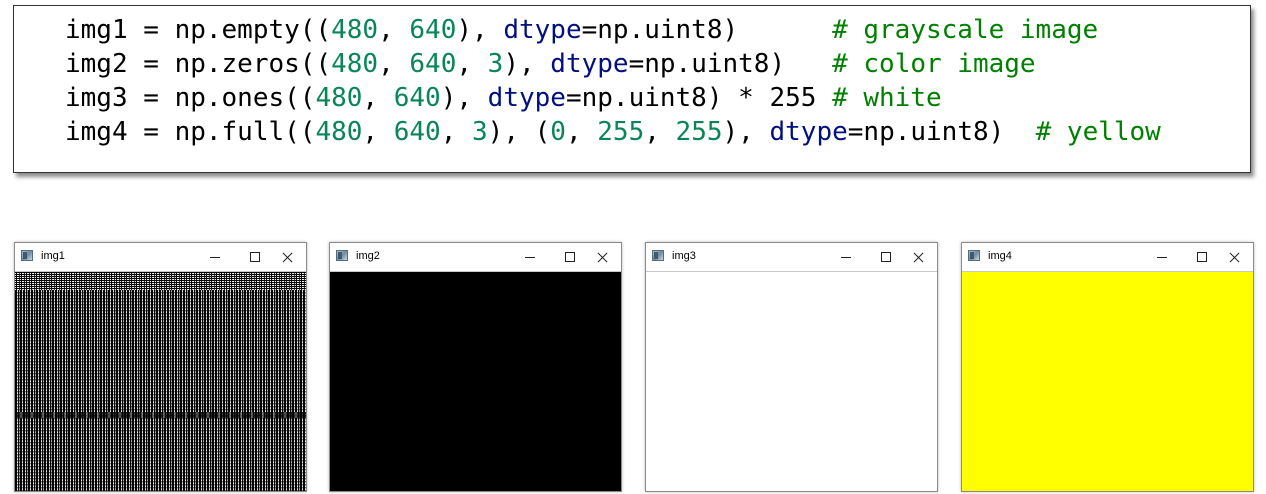 This screenshot has width=1266, height=494. I want to click on code-comment: # color image, so click(934, 64).